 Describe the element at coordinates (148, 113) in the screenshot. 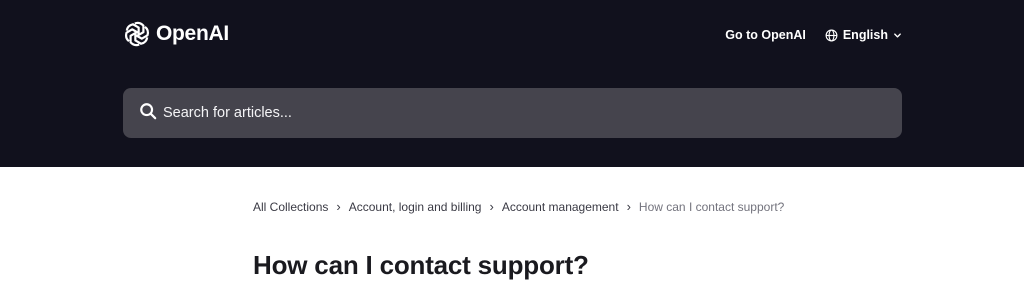

I see `search-icon` at that location.